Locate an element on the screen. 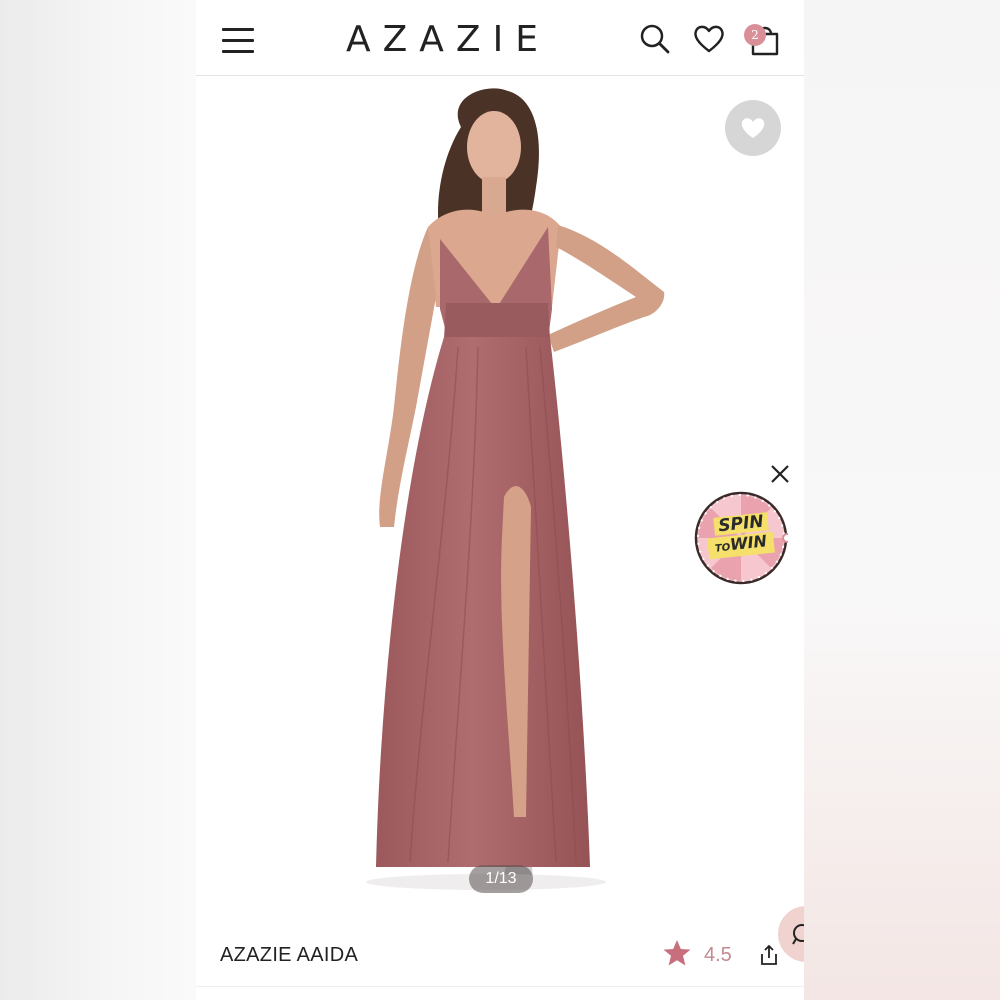 The height and width of the screenshot is (1000, 1000). favorite-heart-icon is located at coordinates (753, 128).